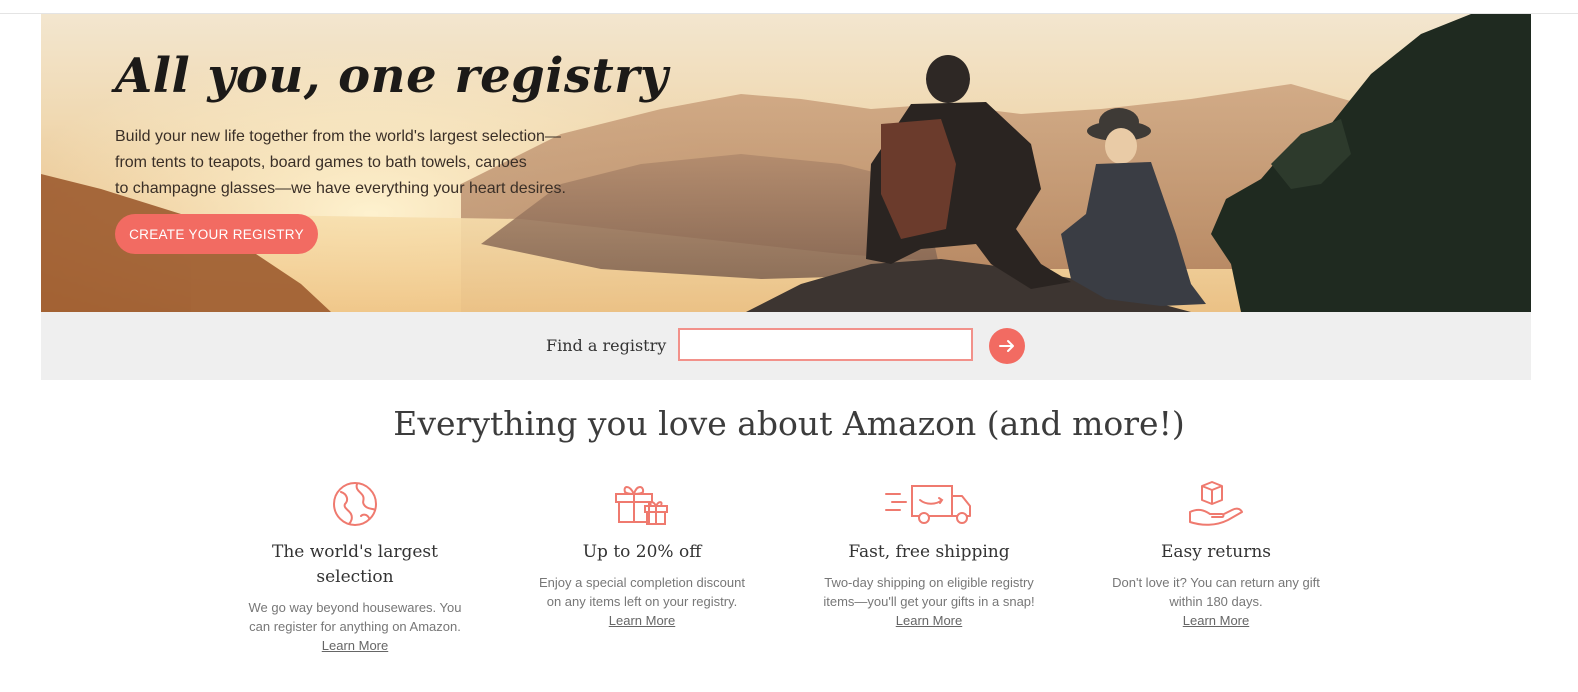 This screenshot has width=1578, height=692. I want to click on feature-title: Fast, free shipping, so click(929, 552).